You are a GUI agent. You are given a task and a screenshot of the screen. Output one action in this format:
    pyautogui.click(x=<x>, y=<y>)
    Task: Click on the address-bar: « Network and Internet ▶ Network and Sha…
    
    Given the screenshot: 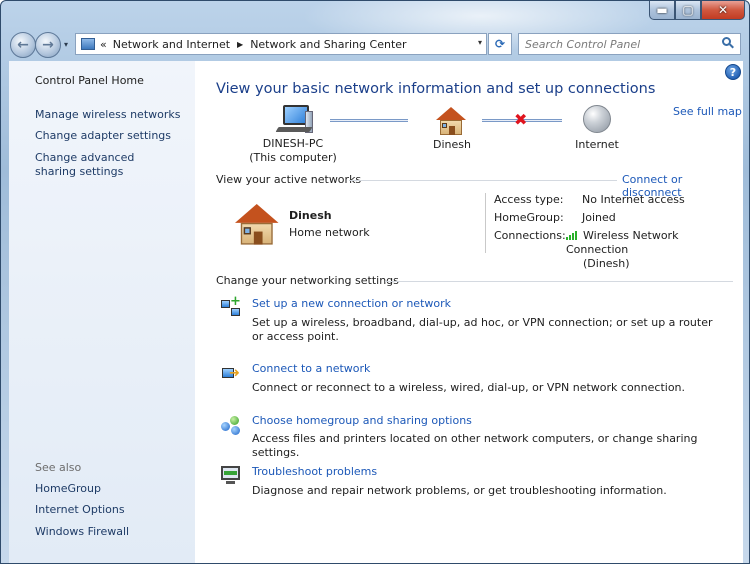 What is the action you would take?
    pyautogui.click(x=281, y=44)
    